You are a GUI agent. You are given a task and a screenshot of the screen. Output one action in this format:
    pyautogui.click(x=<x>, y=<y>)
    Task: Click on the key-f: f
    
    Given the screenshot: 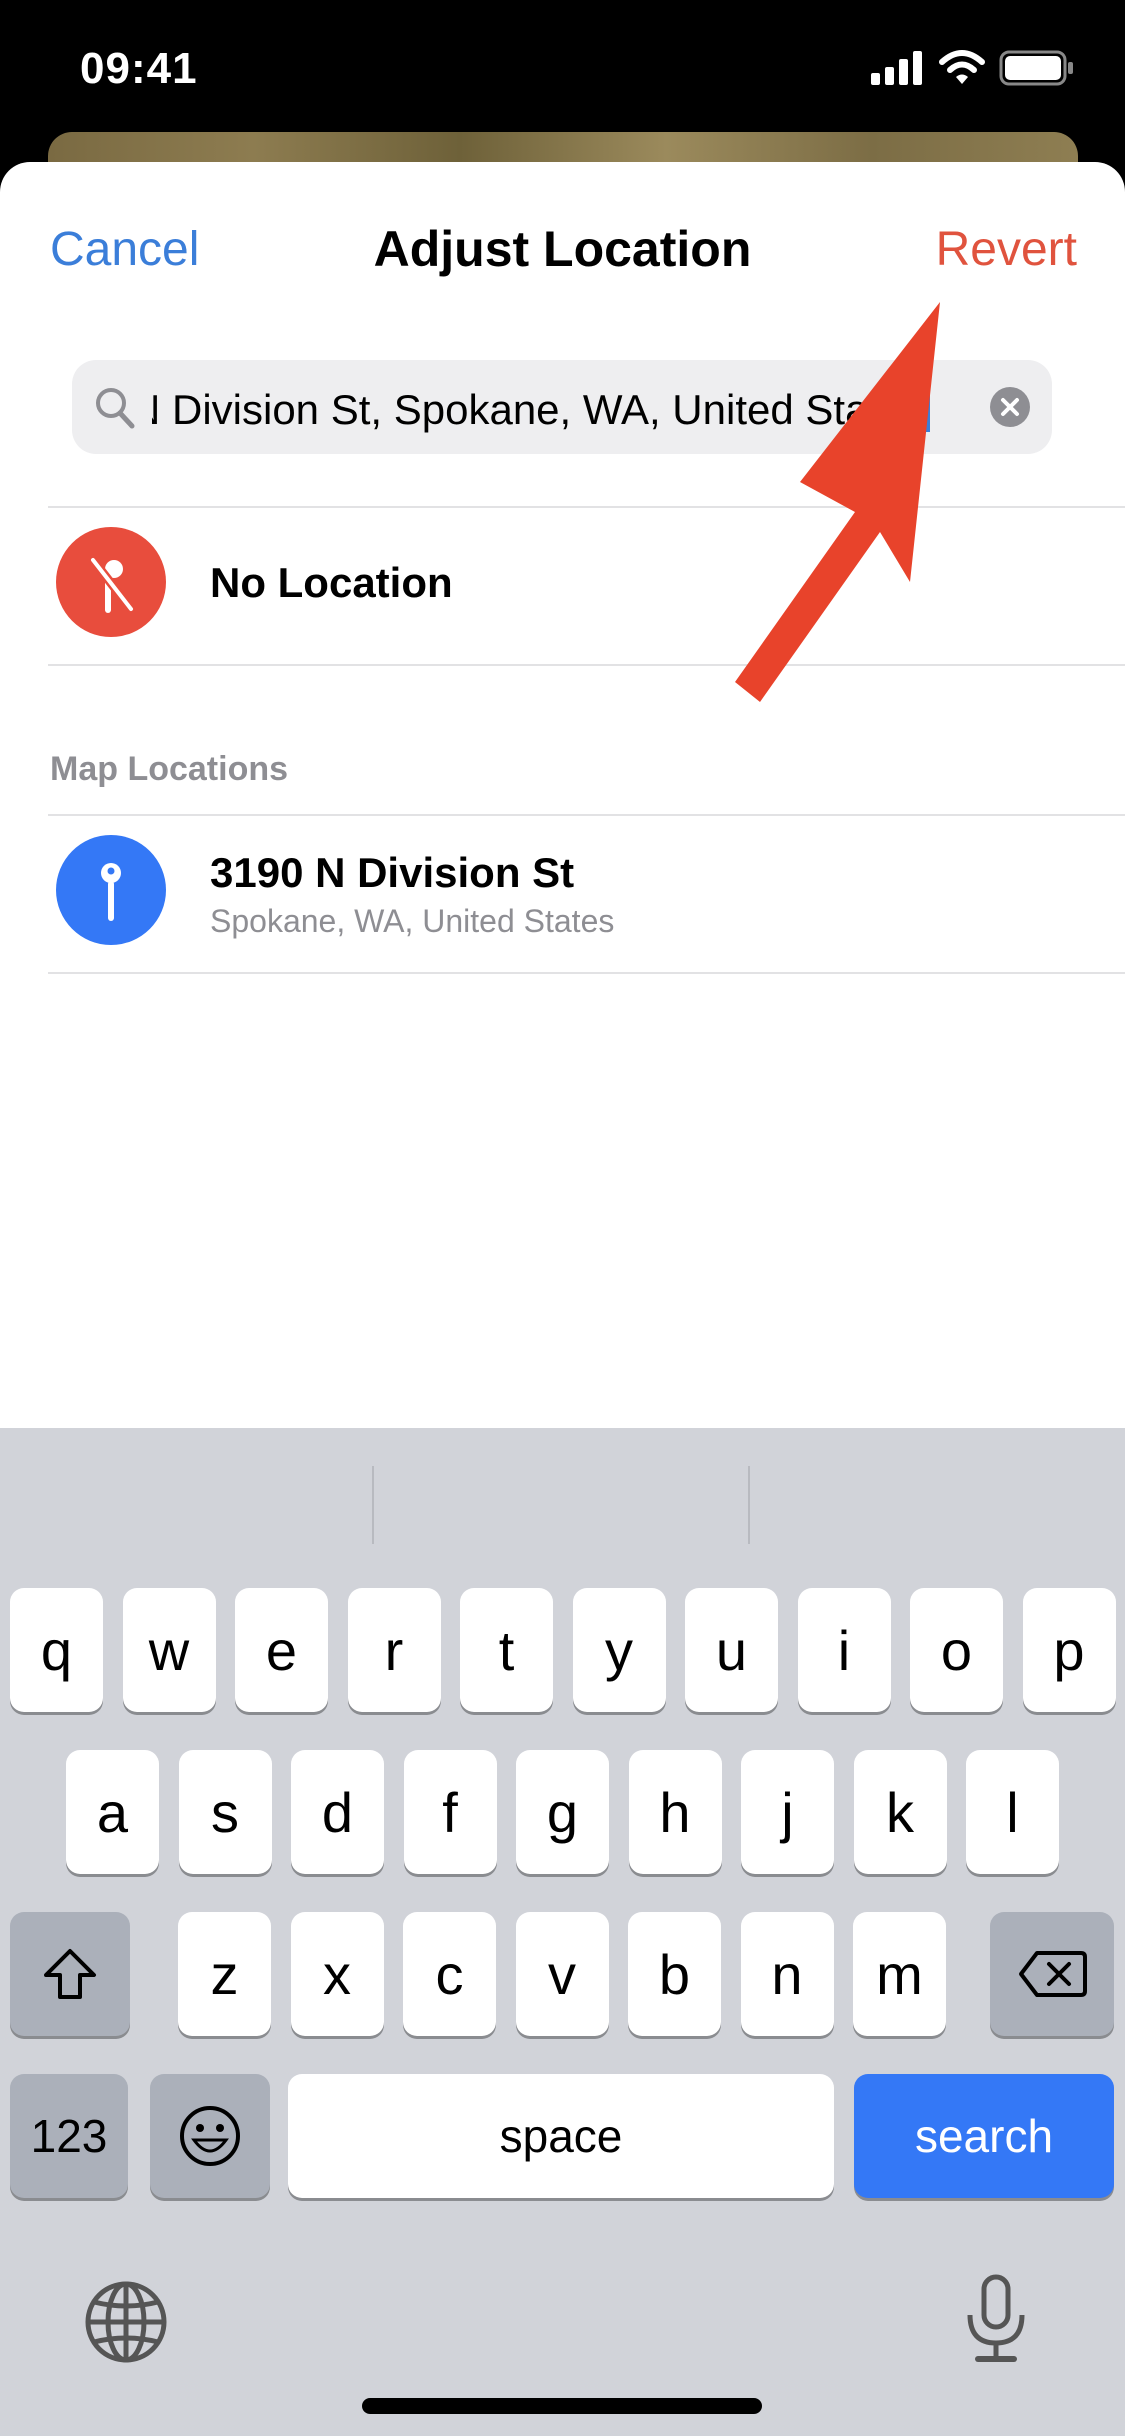 What is the action you would take?
    pyautogui.click(x=450, y=1812)
    